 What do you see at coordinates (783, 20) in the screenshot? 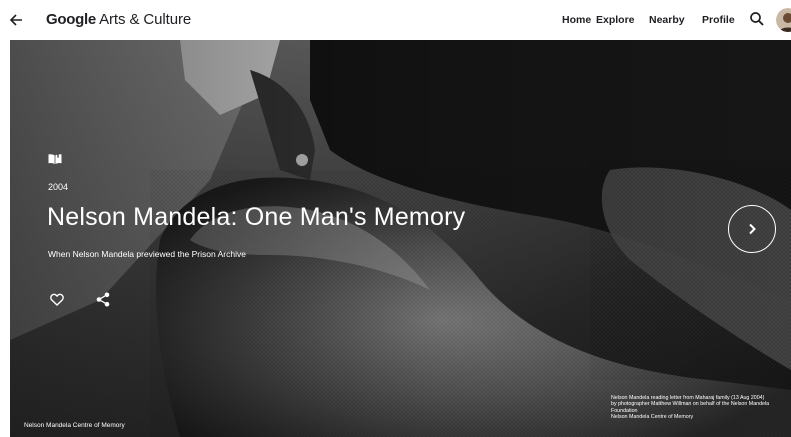
I see `user-avatar` at bounding box center [783, 20].